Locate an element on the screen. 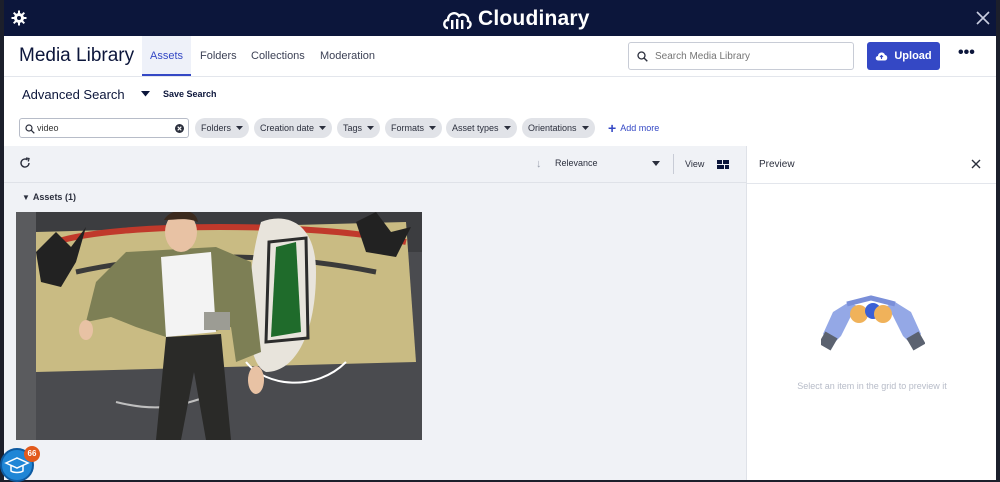  chip-label: Formats is located at coordinates (408, 128).